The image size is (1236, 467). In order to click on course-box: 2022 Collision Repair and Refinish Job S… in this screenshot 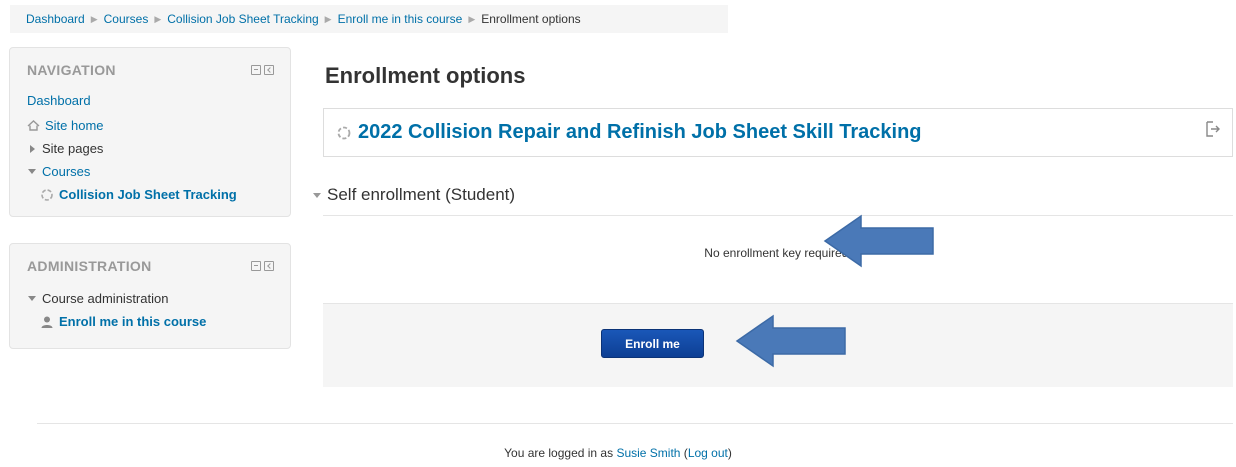, I will do `click(778, 132)`.